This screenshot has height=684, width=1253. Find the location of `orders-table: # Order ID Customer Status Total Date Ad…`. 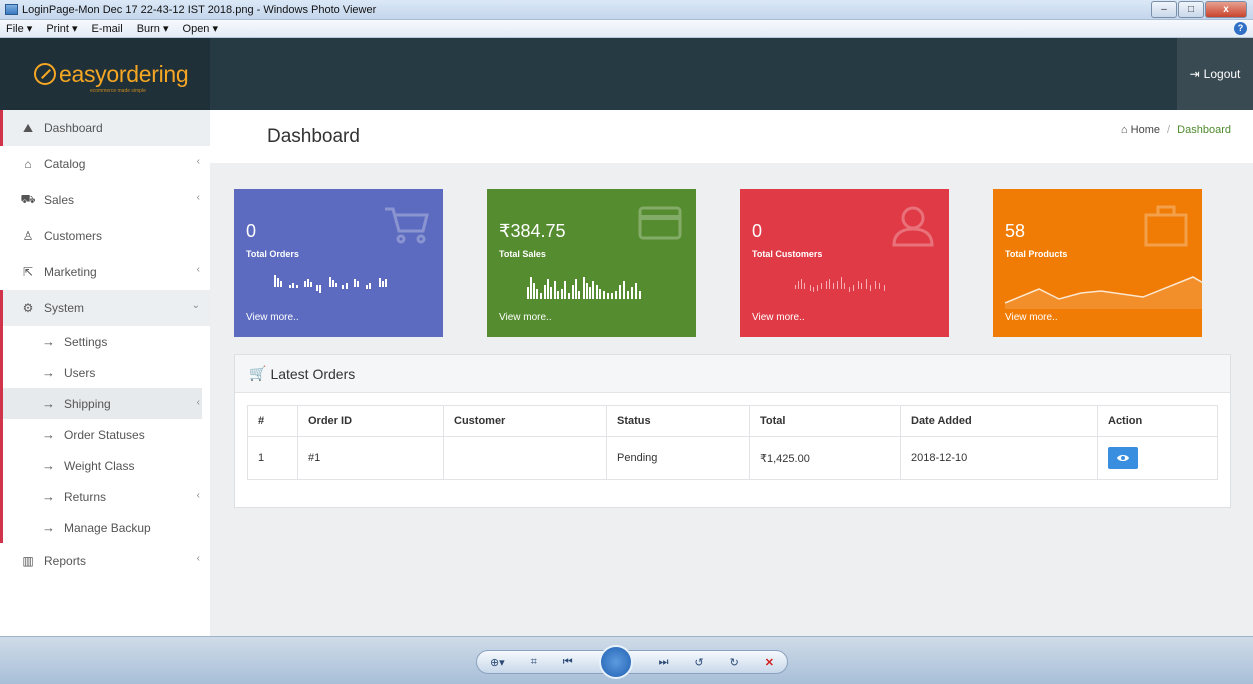

orders-table: # Order ID Customer Status Total Date Ad… is located at coordinates (732, 442).